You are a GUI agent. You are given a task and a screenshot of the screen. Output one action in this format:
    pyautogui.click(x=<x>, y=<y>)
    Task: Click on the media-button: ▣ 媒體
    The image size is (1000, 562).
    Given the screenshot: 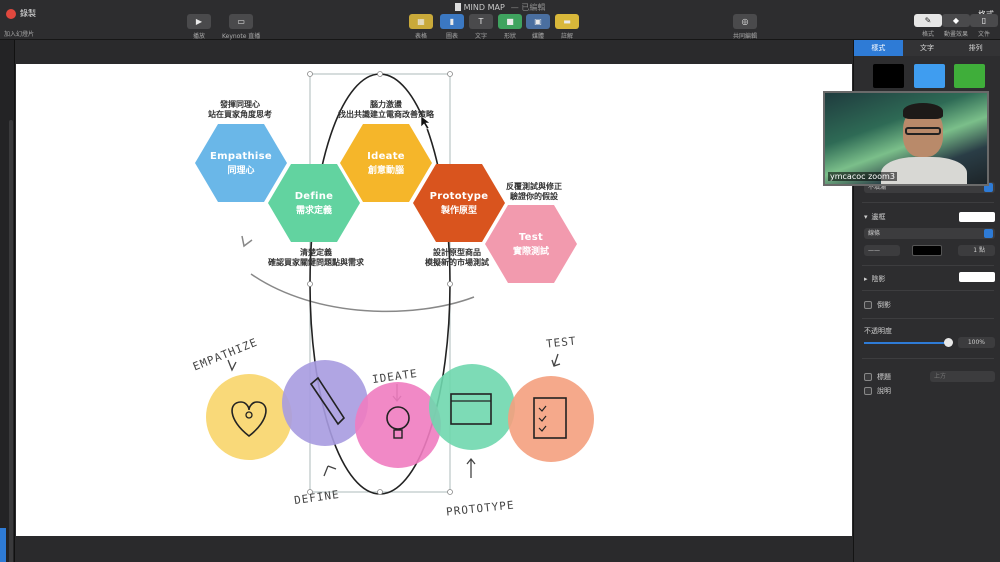 What is the action you would take?
    pyautogui.click(x=538, y=27)
    